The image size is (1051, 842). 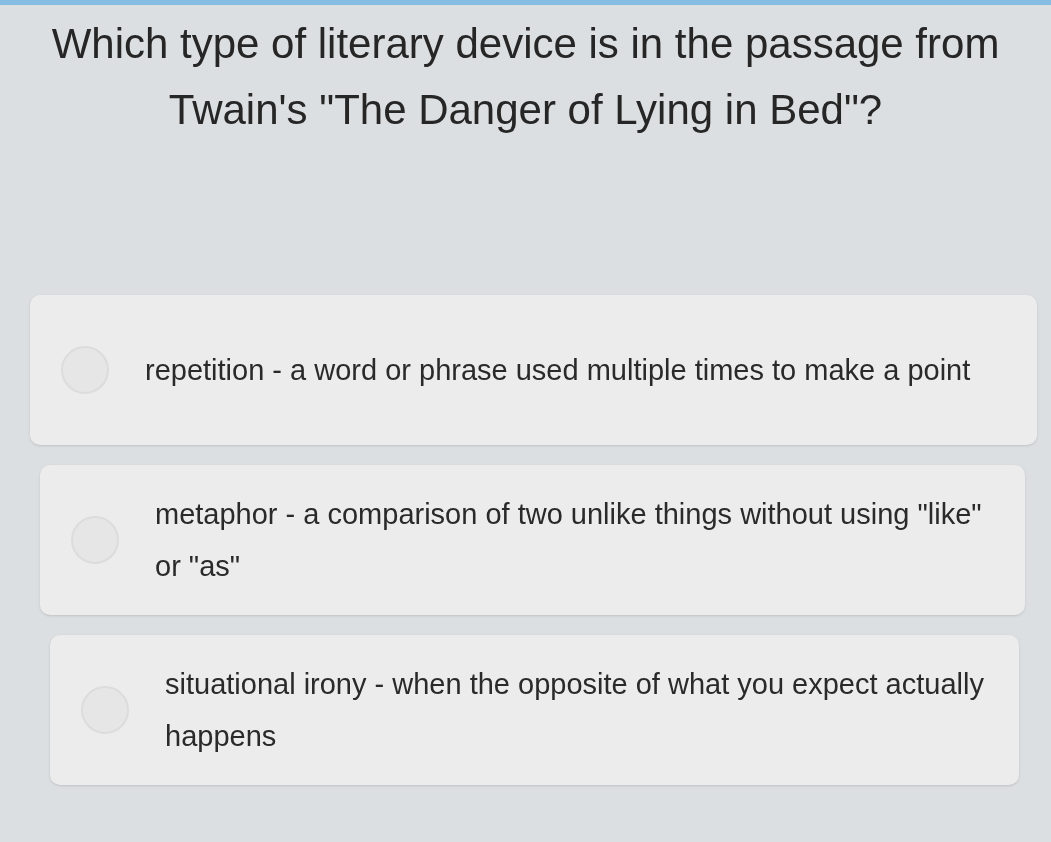 What do you see at coordinates (525, 77) in the screenshot?
I see `question-text: Which type of literary device is in the passage from Twain's "The Danger of Lying in Bed"?` at bounding box center [525, 77].